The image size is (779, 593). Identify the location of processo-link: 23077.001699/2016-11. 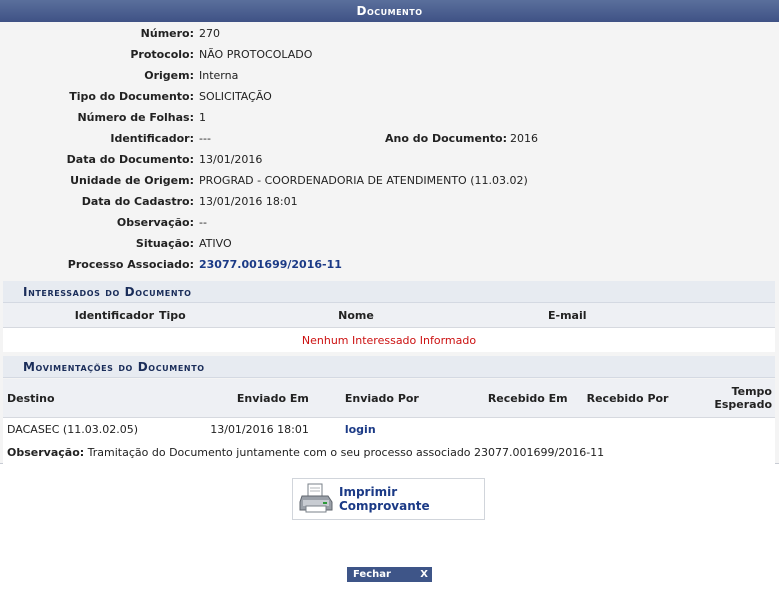
(270, 265).